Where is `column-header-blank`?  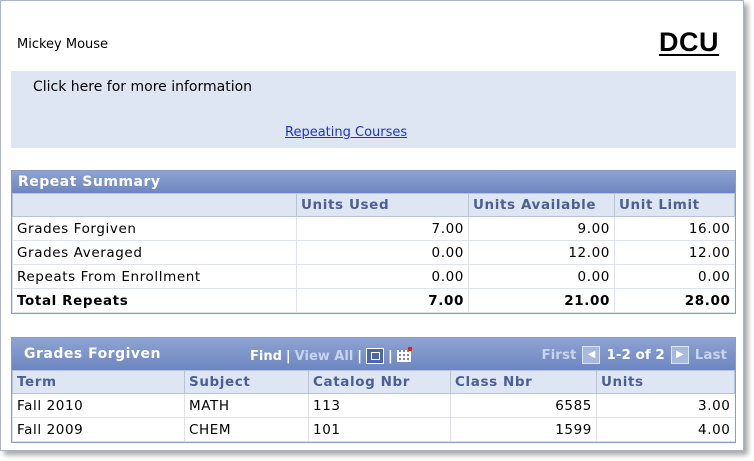 column-header-blank is located at coordinates (154, 205).